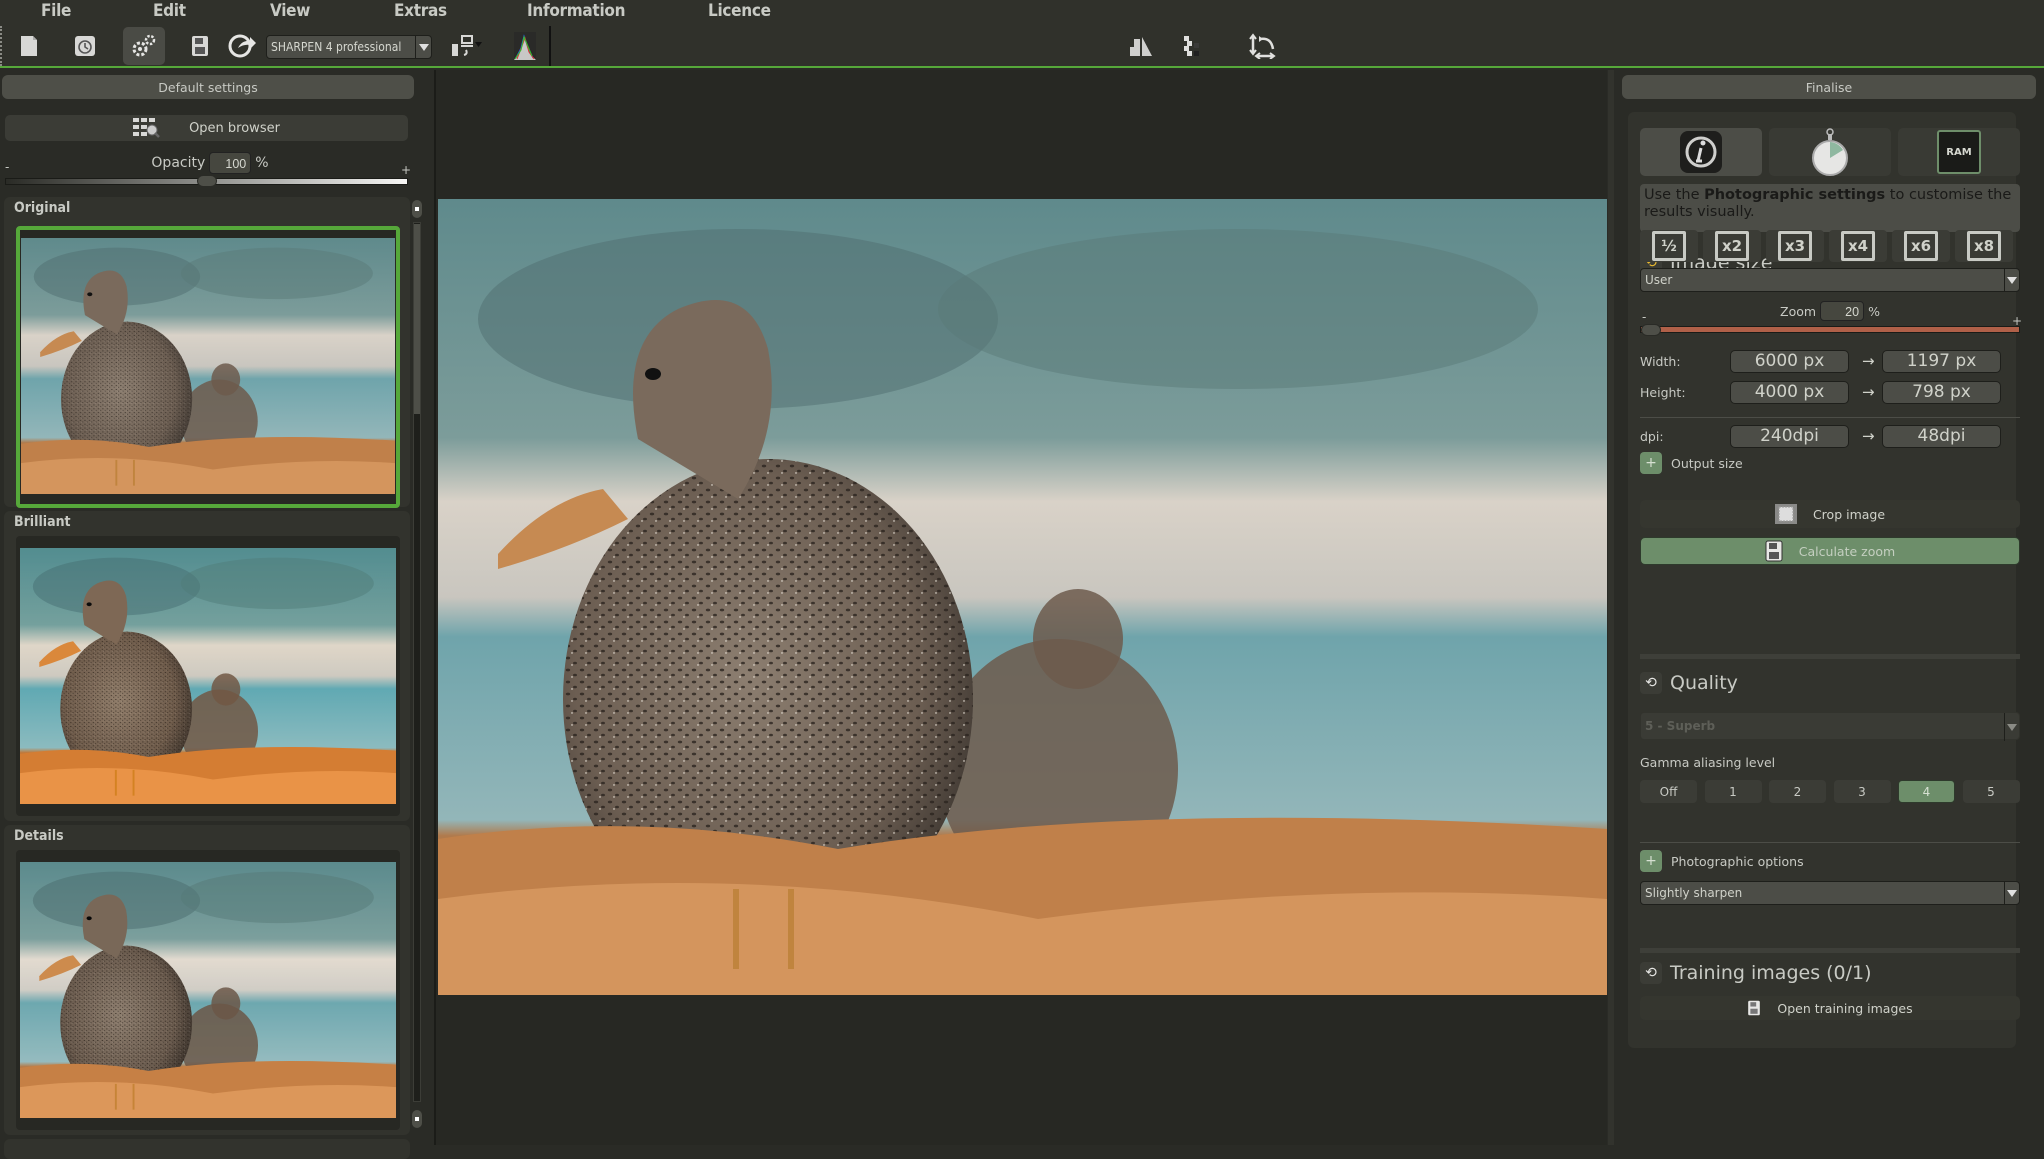 This screenshot has height=1159, width=2044. What do you see at coordinates (1941, 436) in the screenshot?
I see `dpi-to-field: 48dpi` at bounding box center [1941, 436].